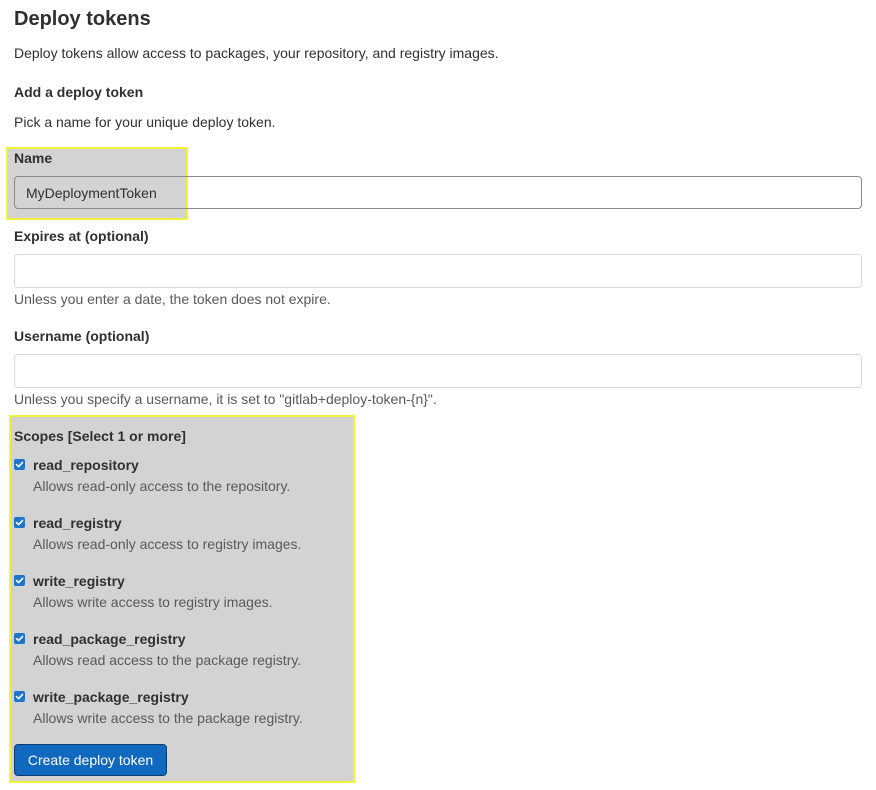 The height and width of the screenshot is (790, 876). I want to click on expires-label: Expires at (optional), so click(81, 236).